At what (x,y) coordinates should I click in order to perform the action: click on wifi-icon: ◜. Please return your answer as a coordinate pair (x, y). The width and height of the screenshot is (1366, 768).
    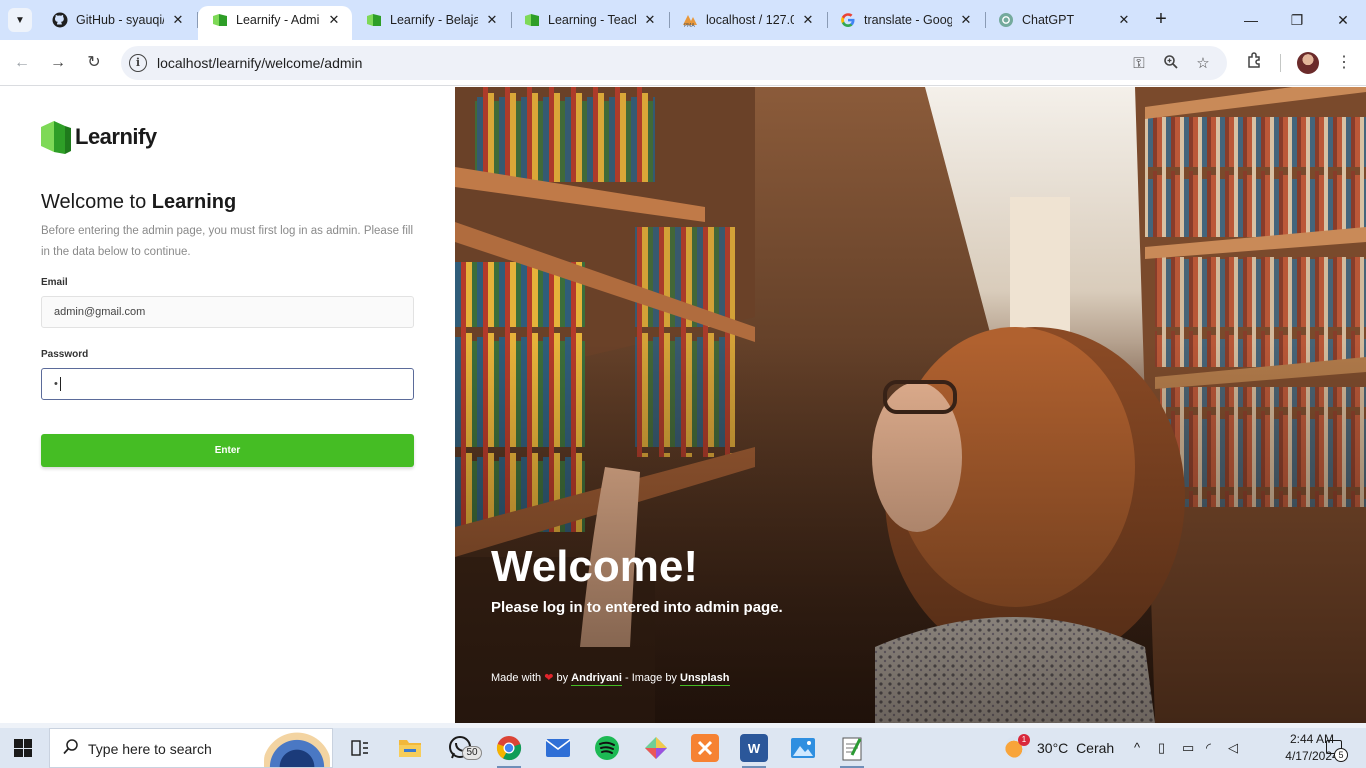
    Looking at the image, I should click on (1208, 748).